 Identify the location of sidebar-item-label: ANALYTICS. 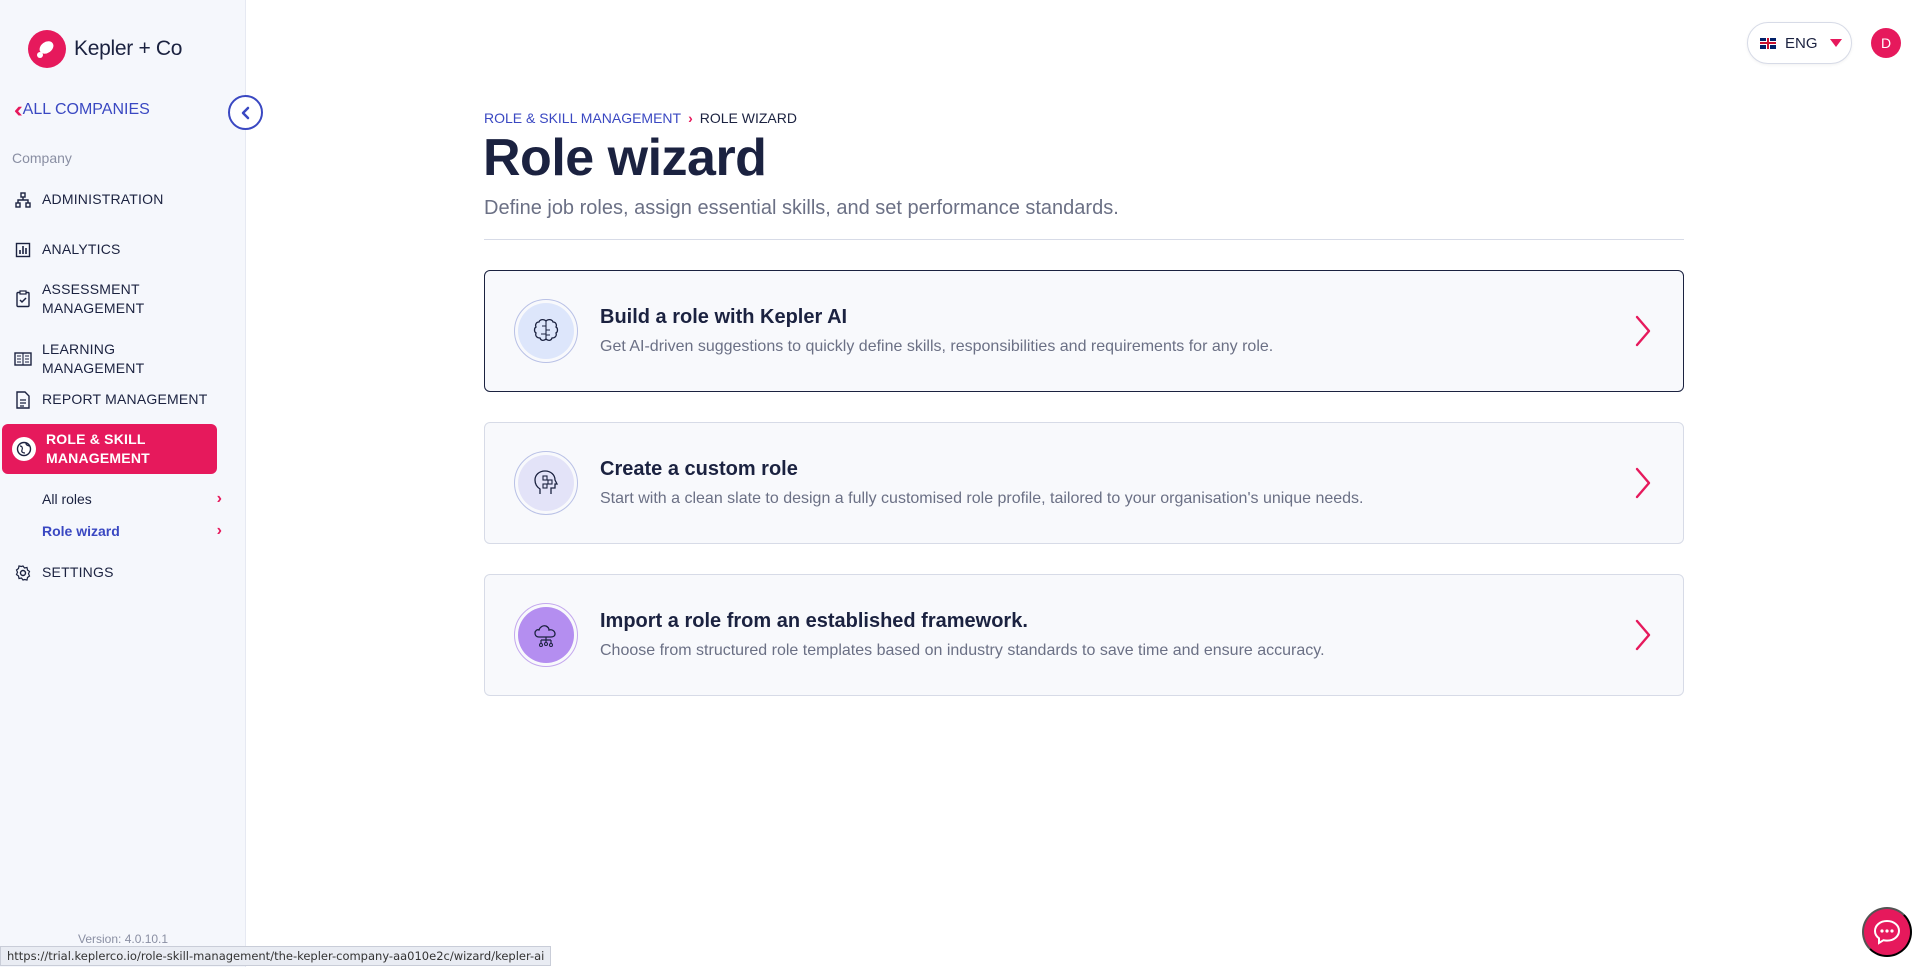
(81, 249).